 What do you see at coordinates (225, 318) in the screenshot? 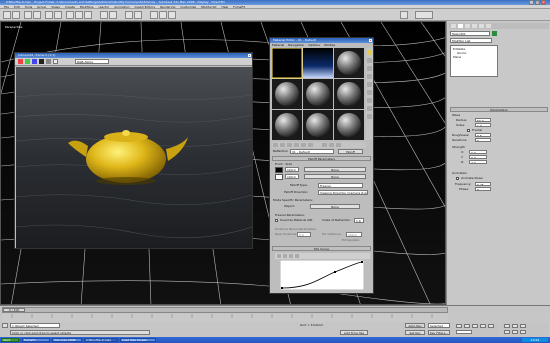
I see `track-bar` at bounding box center [225, 318].